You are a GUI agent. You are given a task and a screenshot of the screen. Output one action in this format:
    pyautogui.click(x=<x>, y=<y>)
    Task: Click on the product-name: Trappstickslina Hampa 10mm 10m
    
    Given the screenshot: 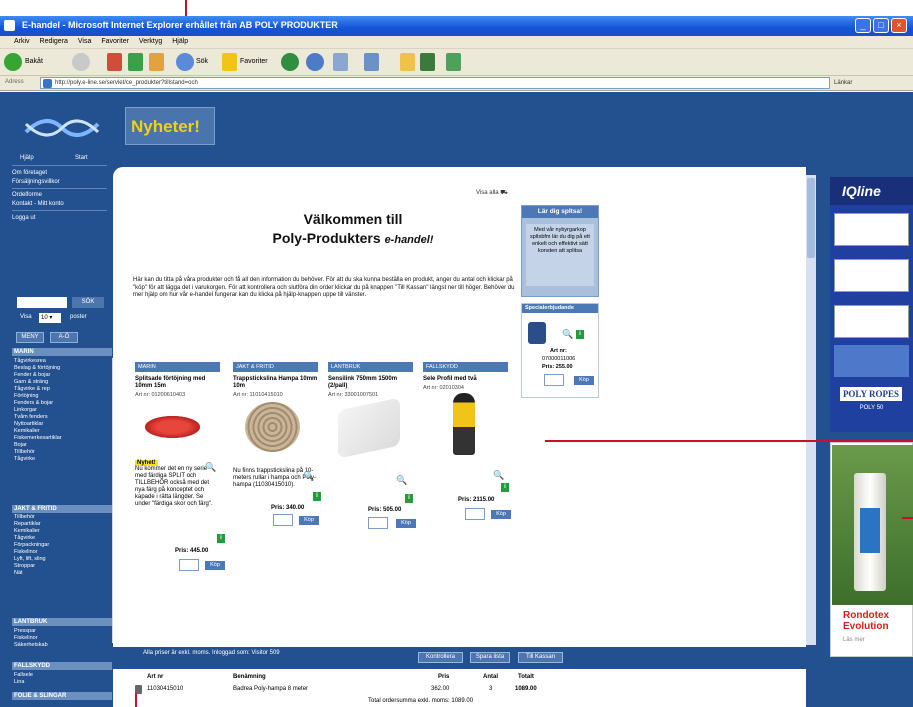 What is the action you would take?
    pyautogui.click(x=275, y=383)
    